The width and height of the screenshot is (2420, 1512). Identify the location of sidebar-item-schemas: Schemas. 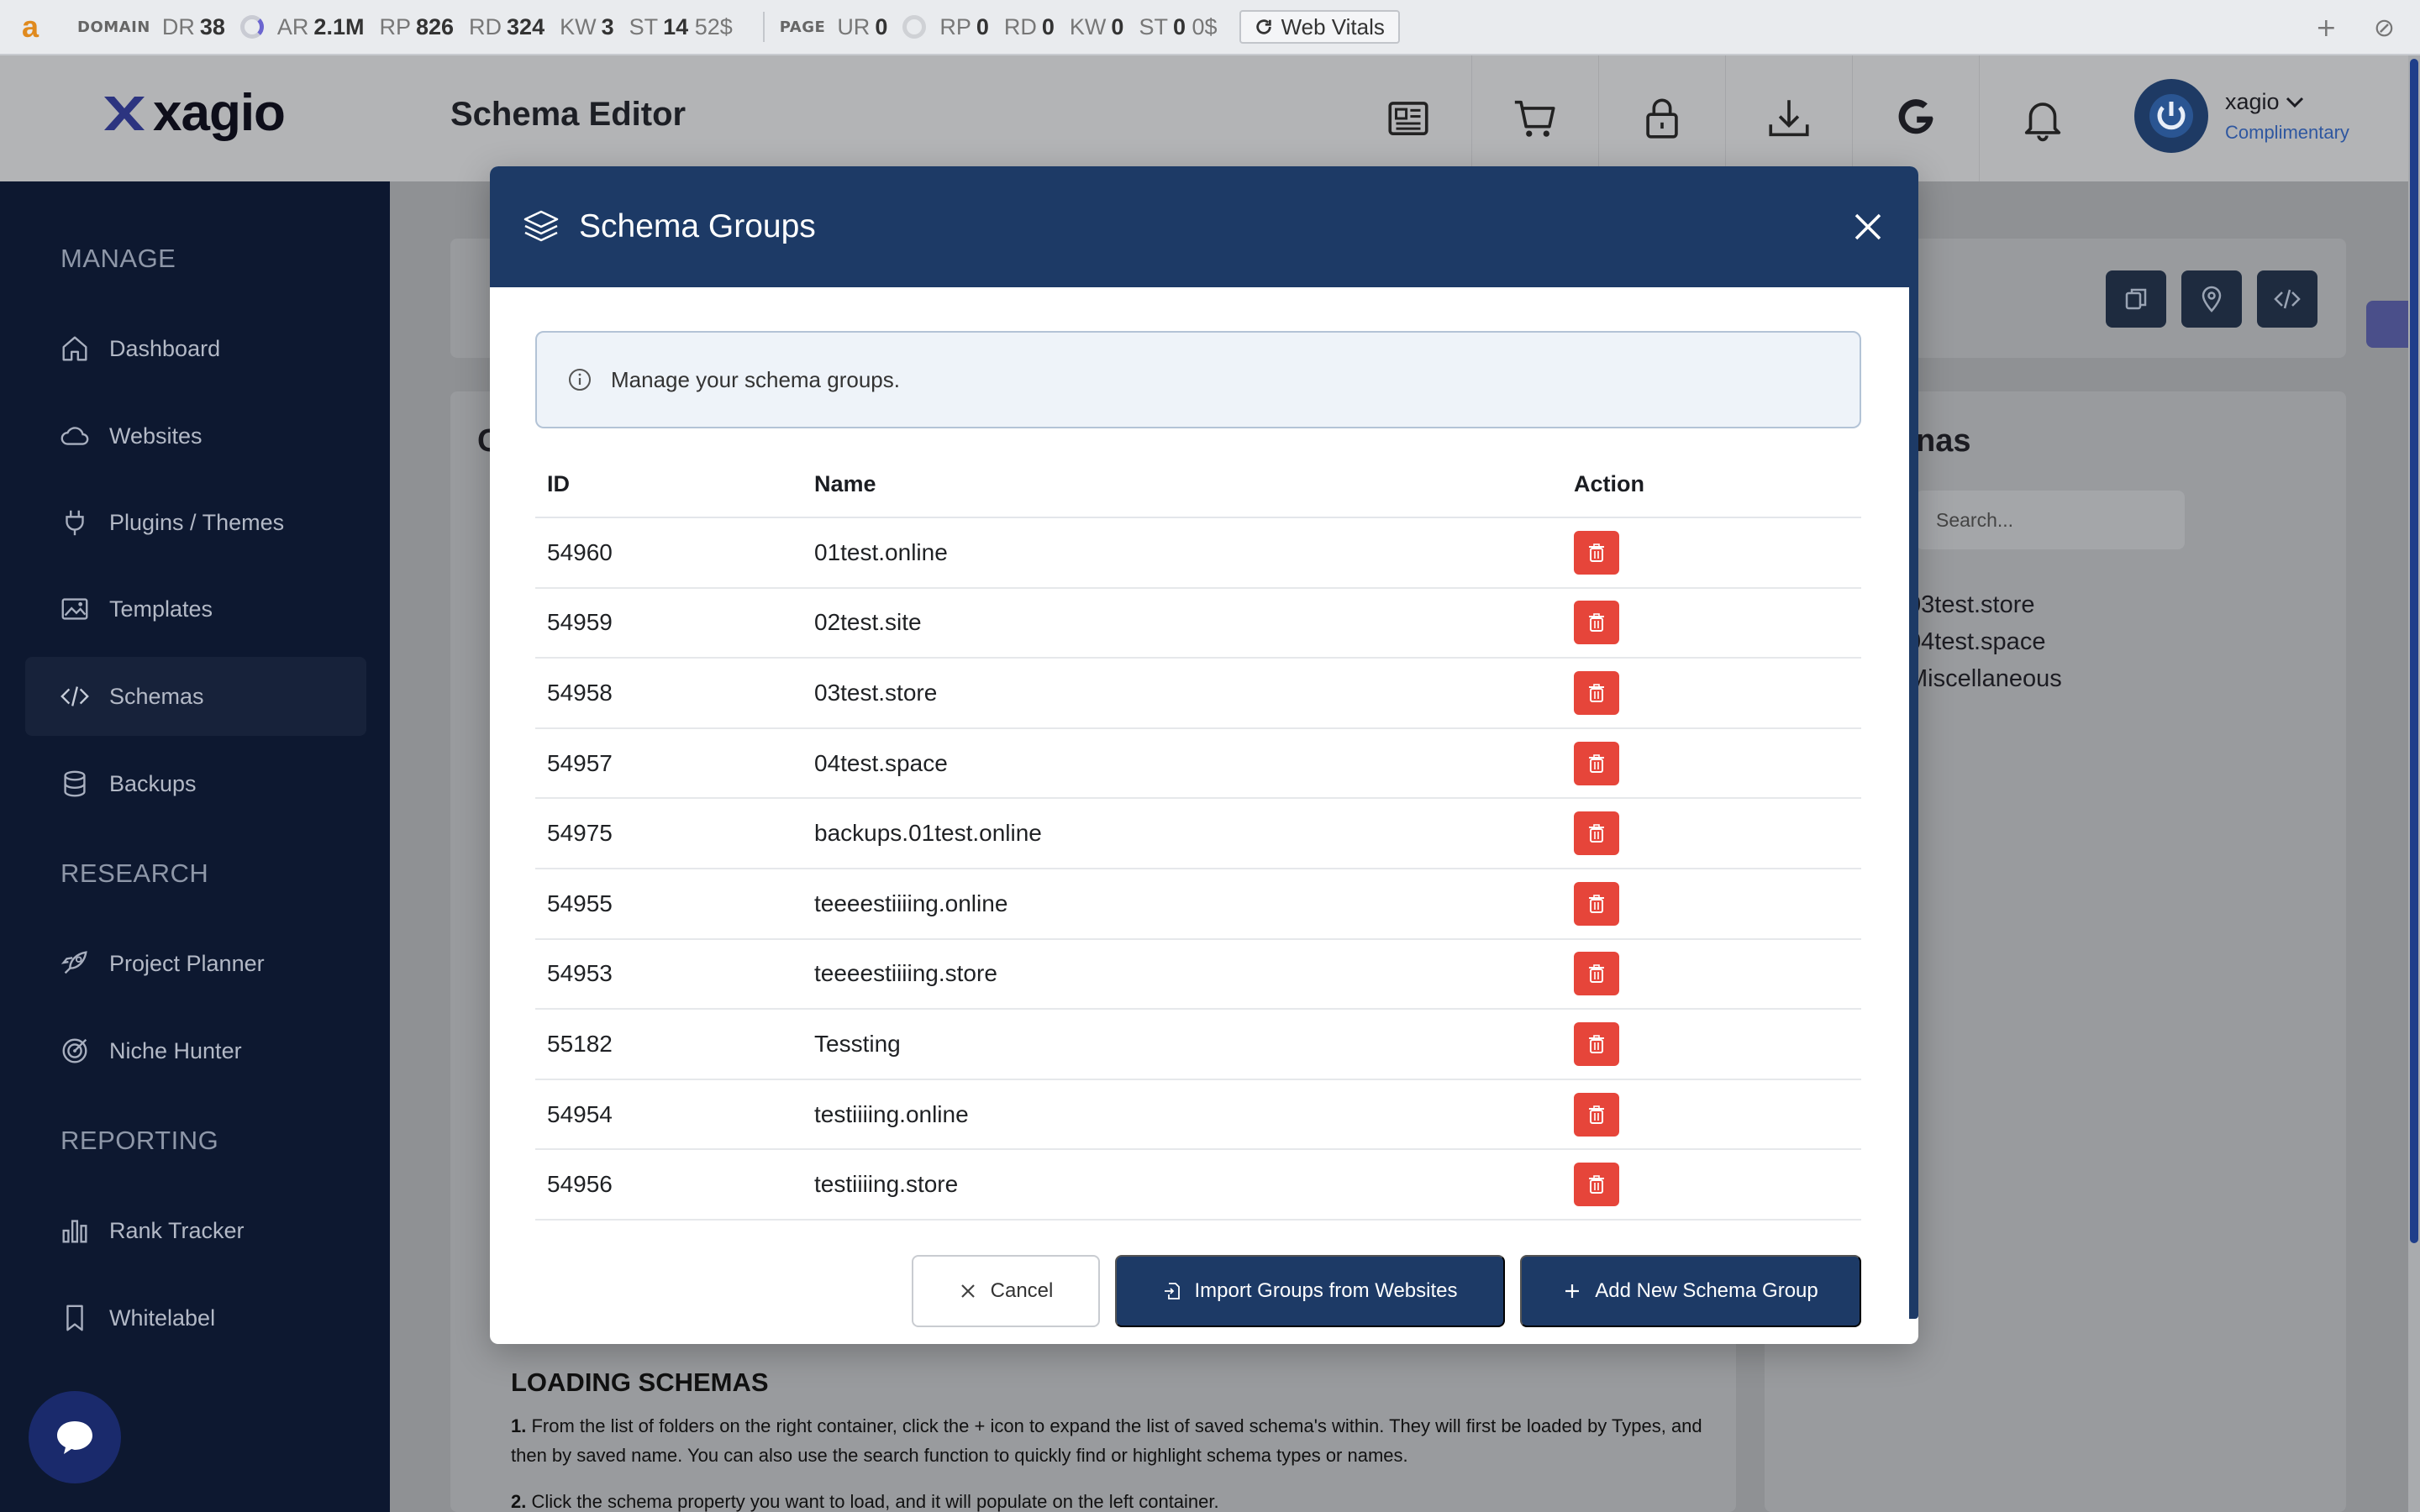
(195, 696).